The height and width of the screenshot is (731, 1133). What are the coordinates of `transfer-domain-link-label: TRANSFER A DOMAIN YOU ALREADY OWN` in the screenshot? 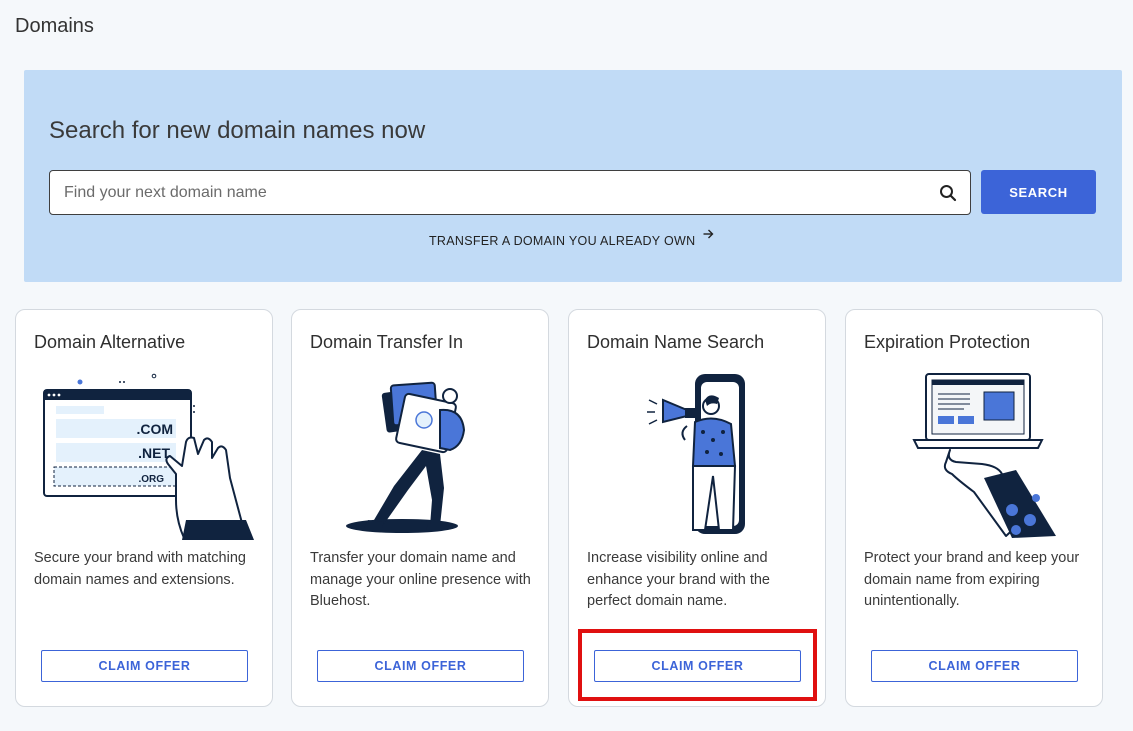 It's located at (562, 241).